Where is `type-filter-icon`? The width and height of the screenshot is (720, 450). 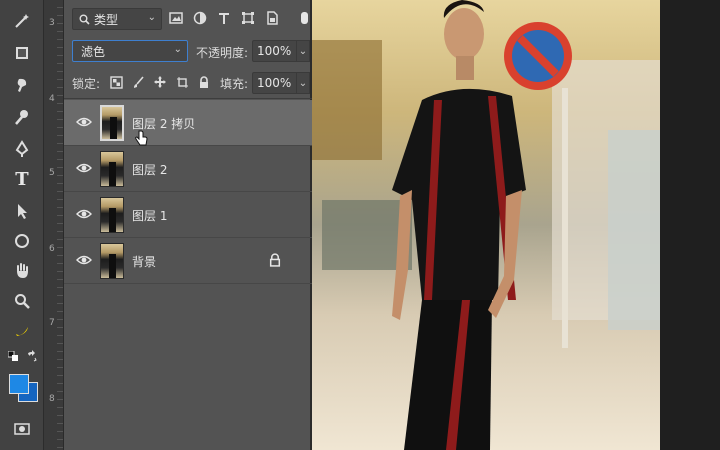 type-filter-icon is located at coordinates (224, 18).